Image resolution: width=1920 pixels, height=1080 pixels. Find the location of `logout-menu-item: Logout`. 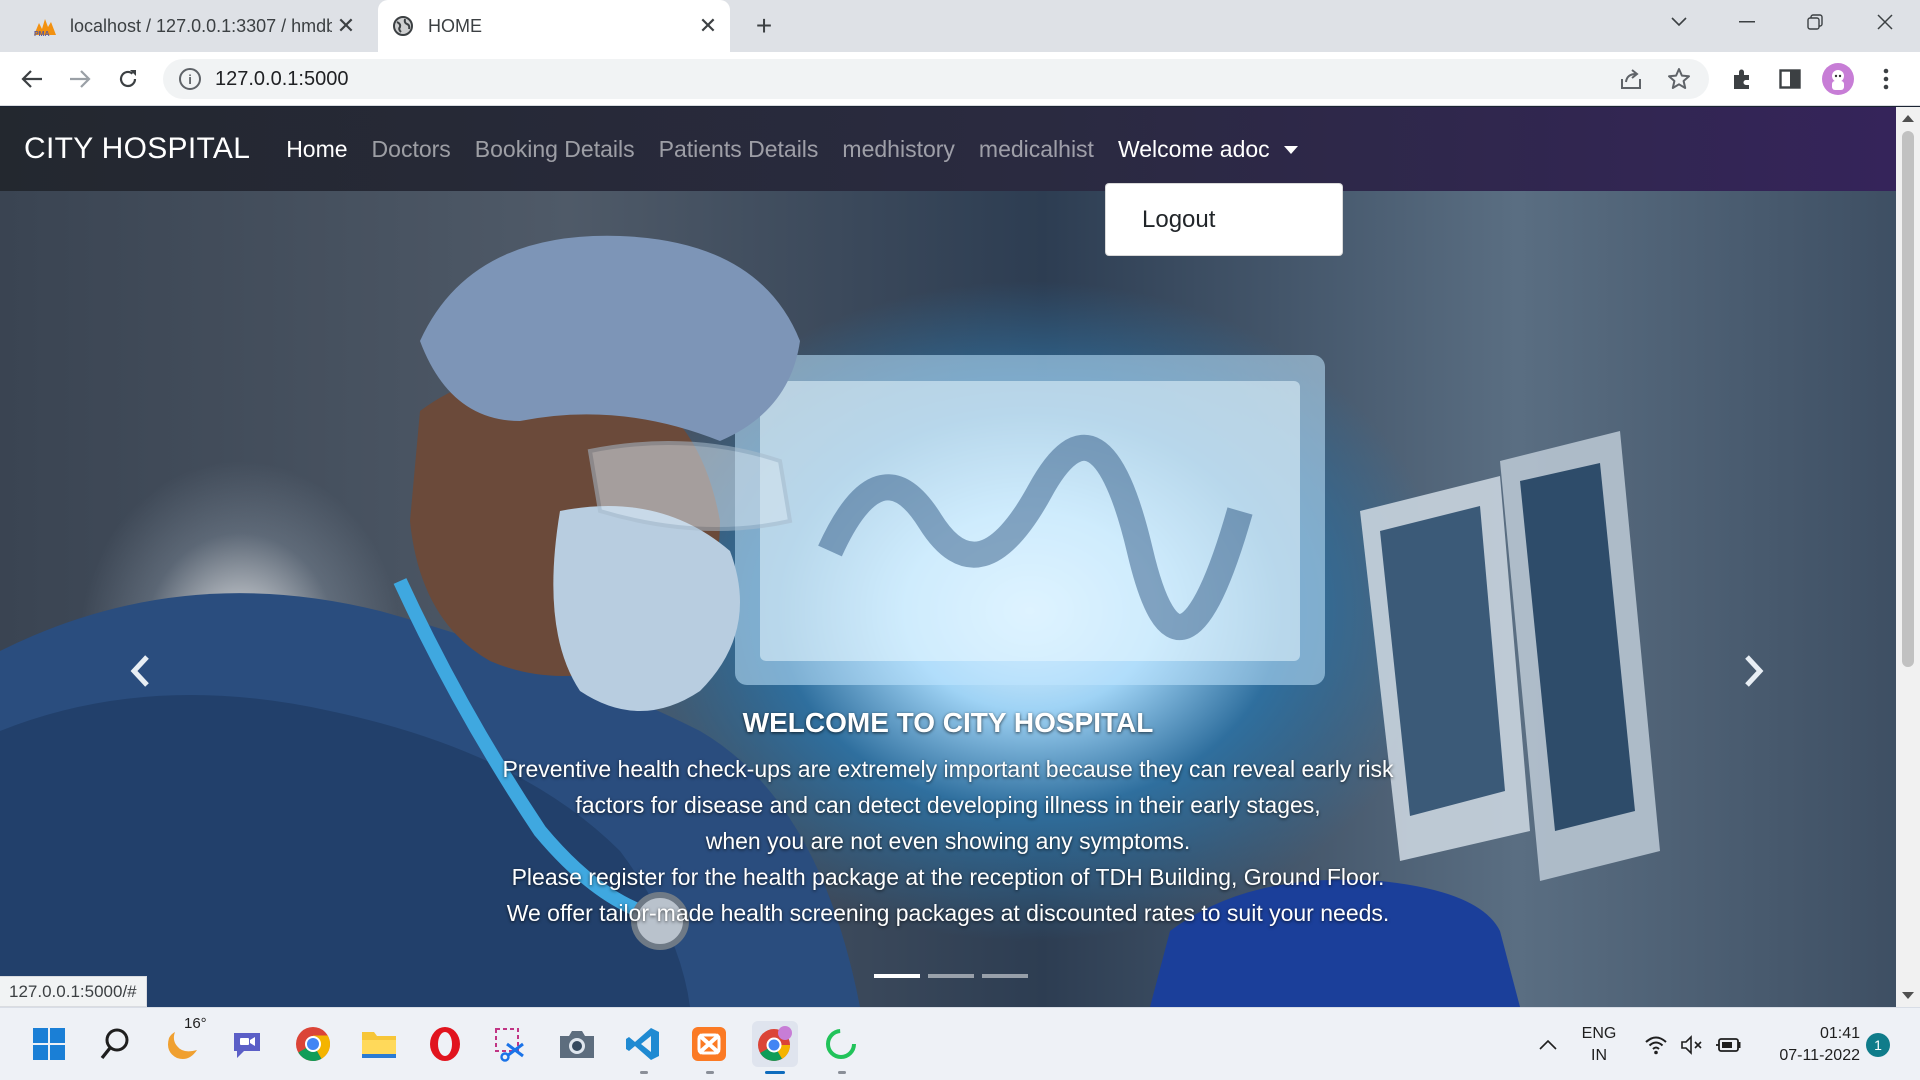

logout-menu-item: Logout is located at coordinates (1178, 220).